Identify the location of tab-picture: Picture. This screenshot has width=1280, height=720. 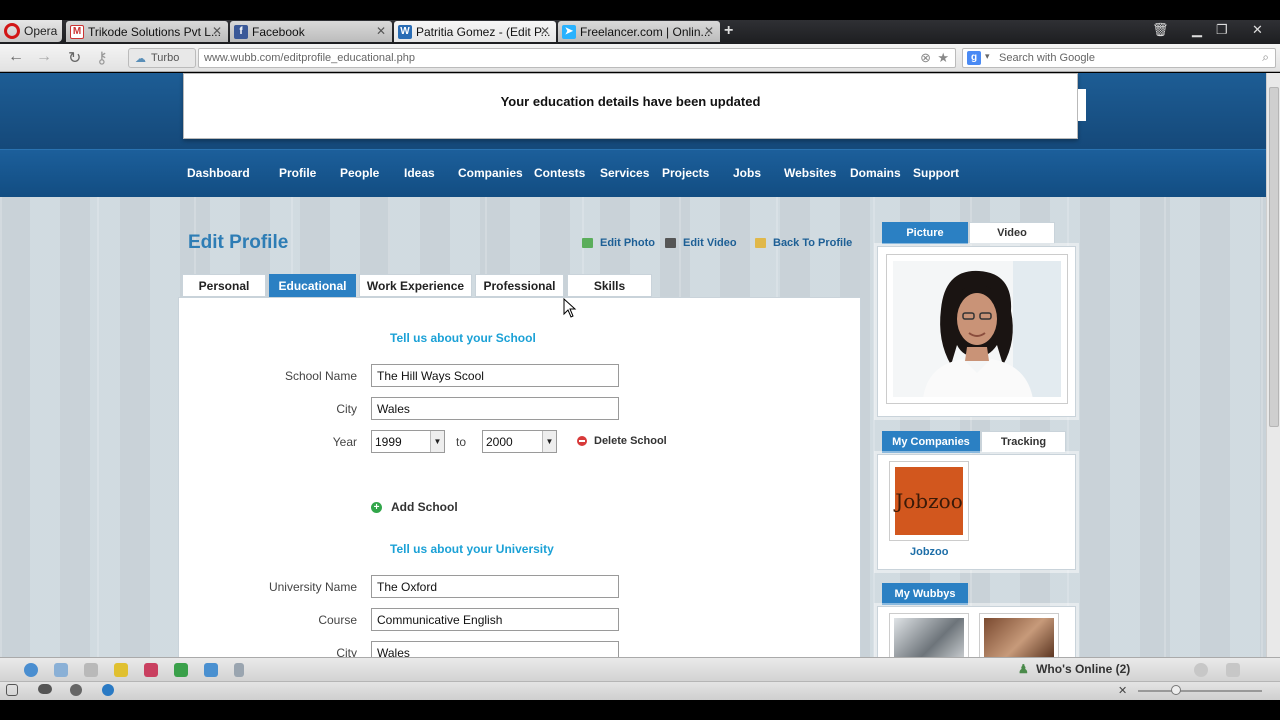
(925, 233).